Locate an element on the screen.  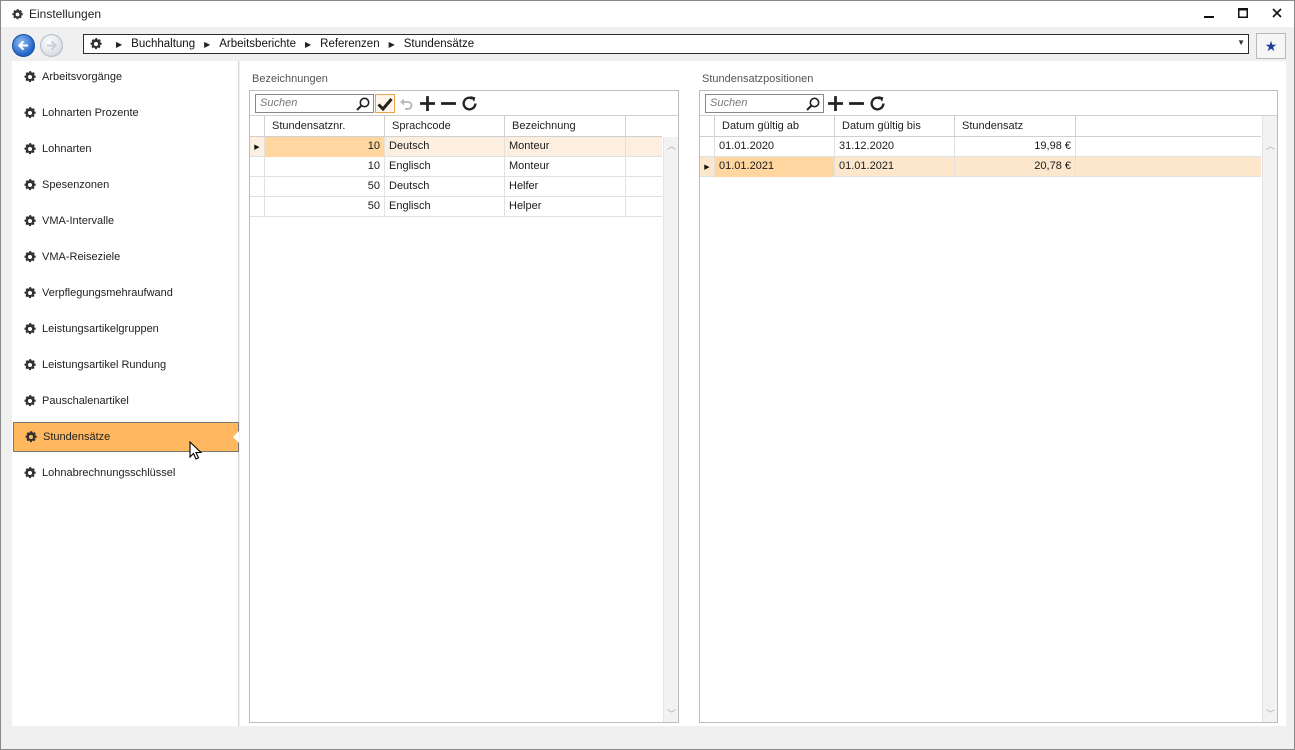
sidebar-item: Lohnarten is located at coordinates (126, 149).